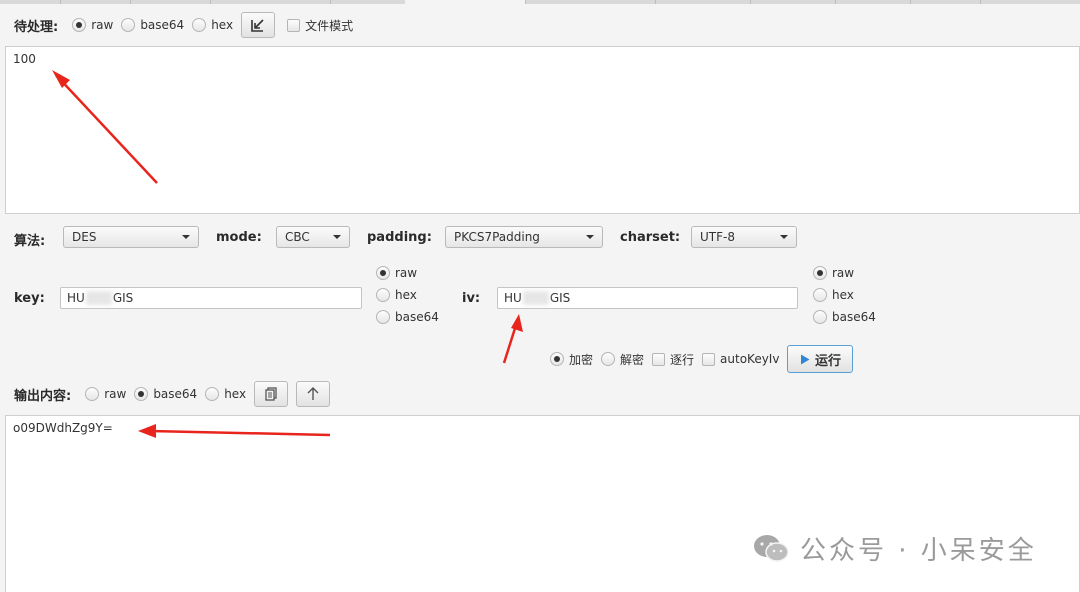  Describe the element at coordinates (650, 237) in the screenshot. I see `charset-label: charset:` at that location.